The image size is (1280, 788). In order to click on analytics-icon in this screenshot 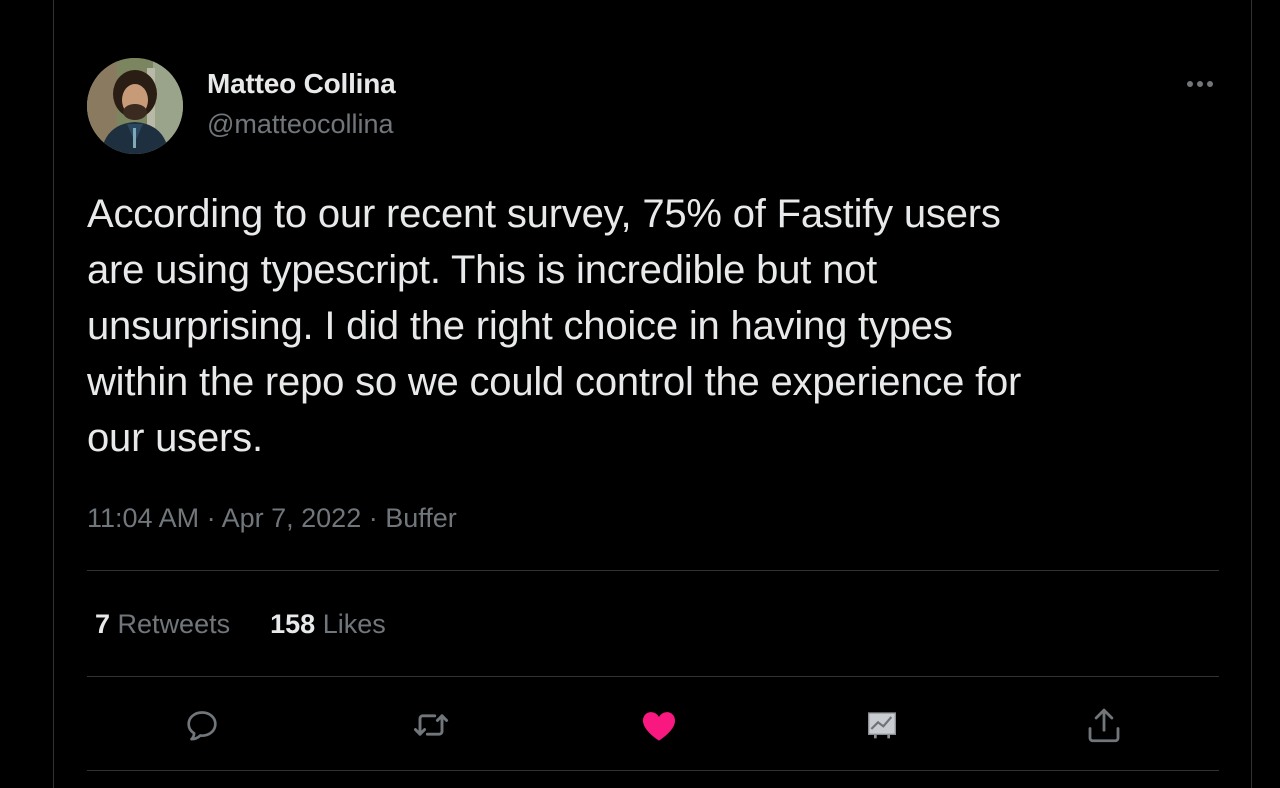, I will do `click(882, 725)`.